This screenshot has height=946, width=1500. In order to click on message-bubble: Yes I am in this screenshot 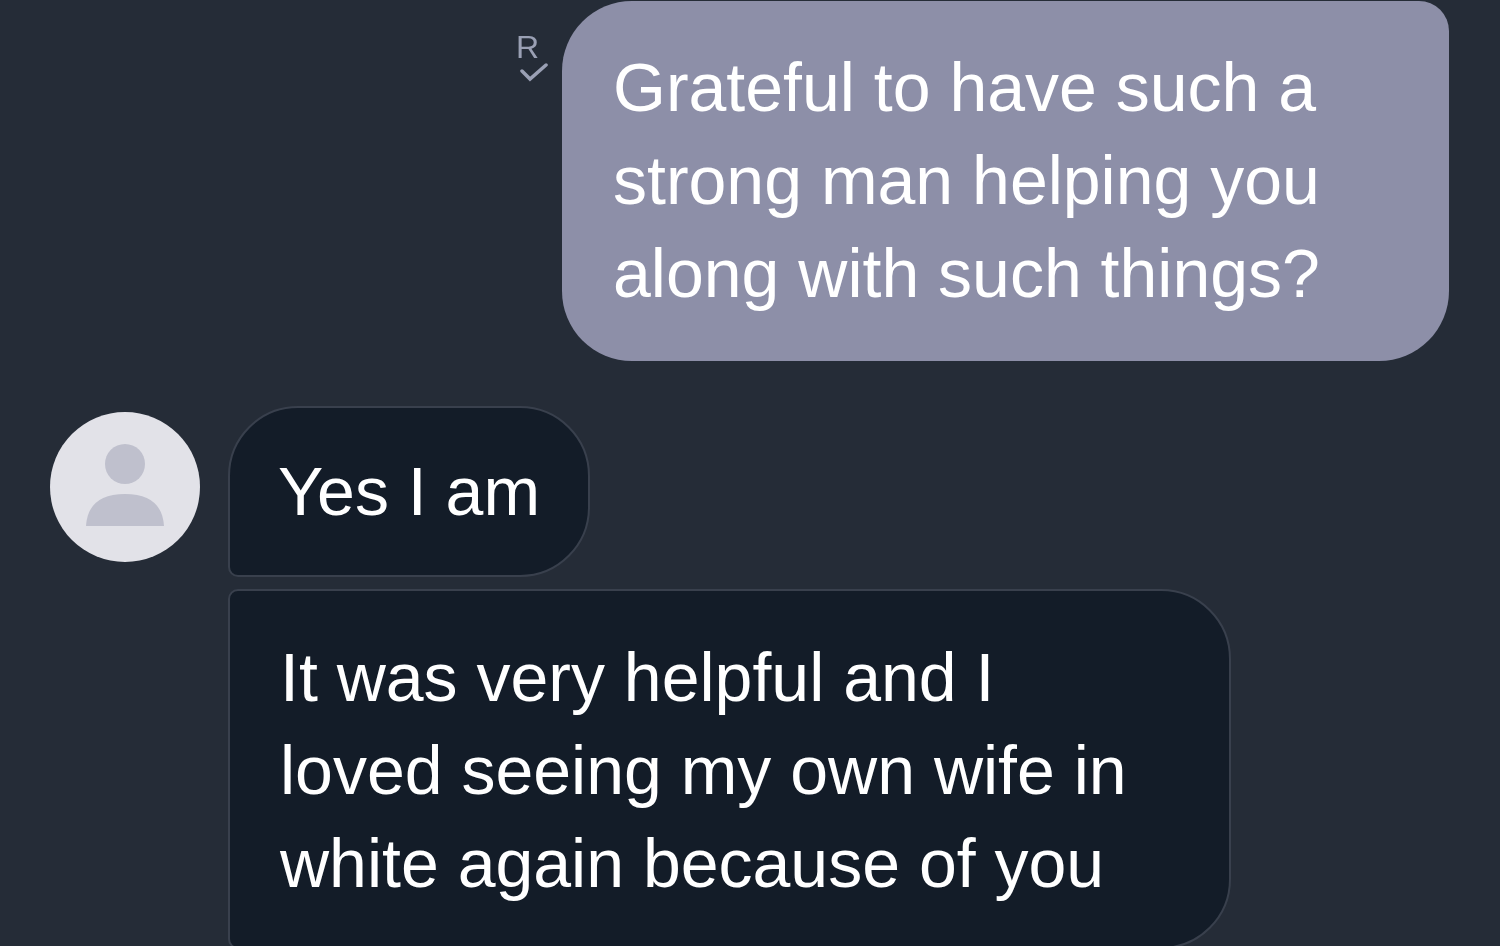, I will do `click(409, 491)`.